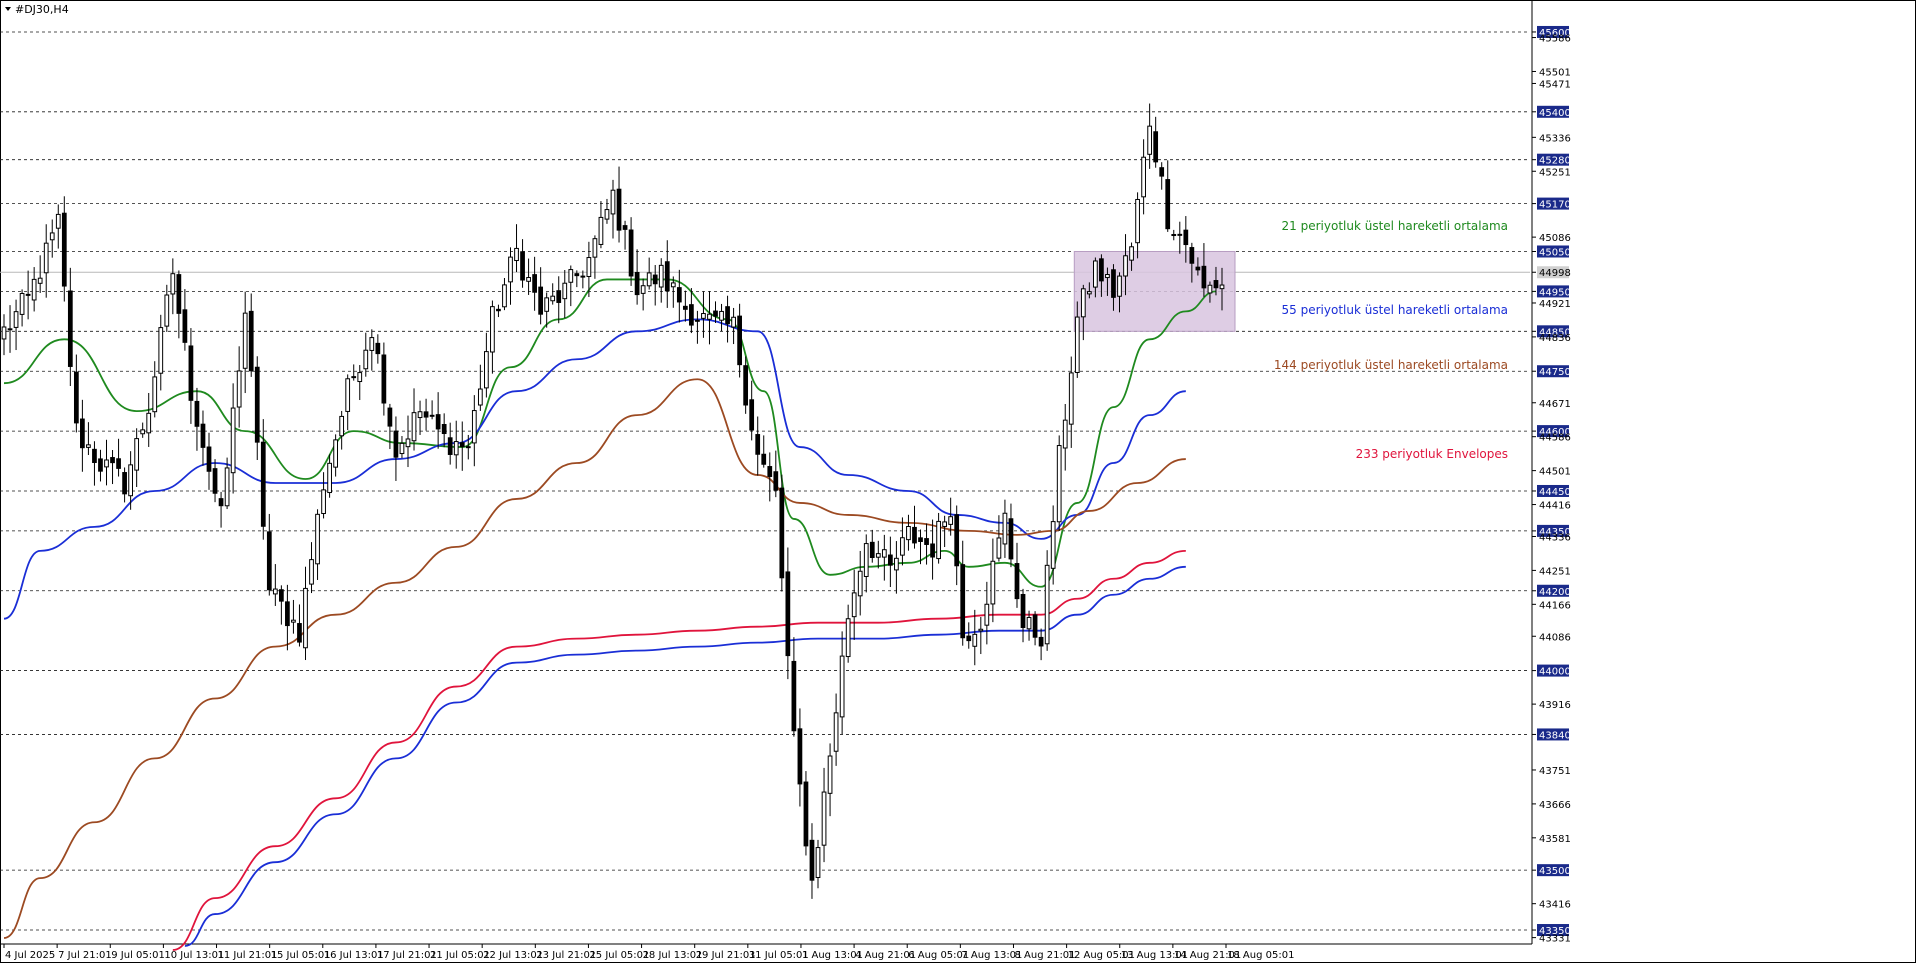 This screenshot has height=967, width=1916. What do you see at coordinates (37, 9) in the screenshot?
I see `symbol-header: #DJ30,H4` at bounding box center [37, 9].